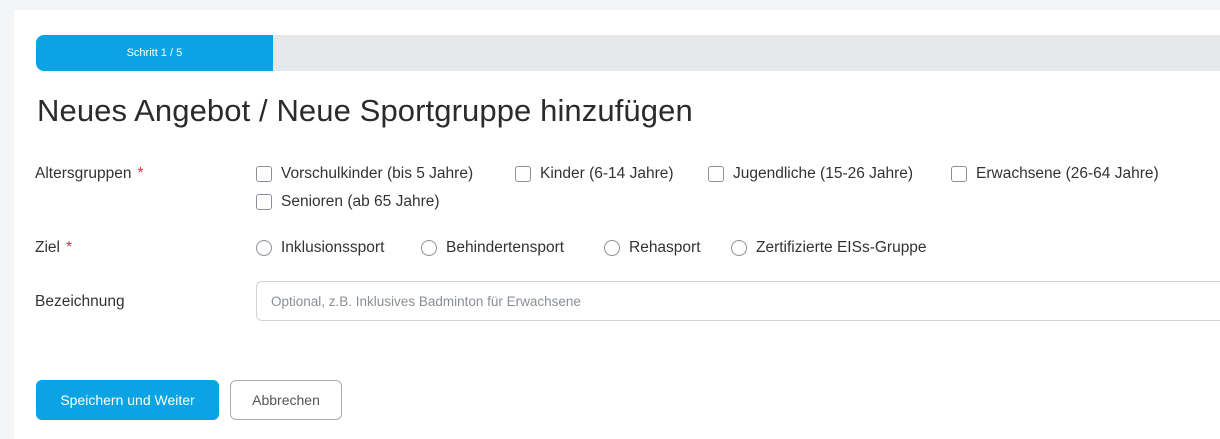 The height and width of the screenshot is (439, 1220). I want to click on ziel-label: Ziel *, so click(53, 248).